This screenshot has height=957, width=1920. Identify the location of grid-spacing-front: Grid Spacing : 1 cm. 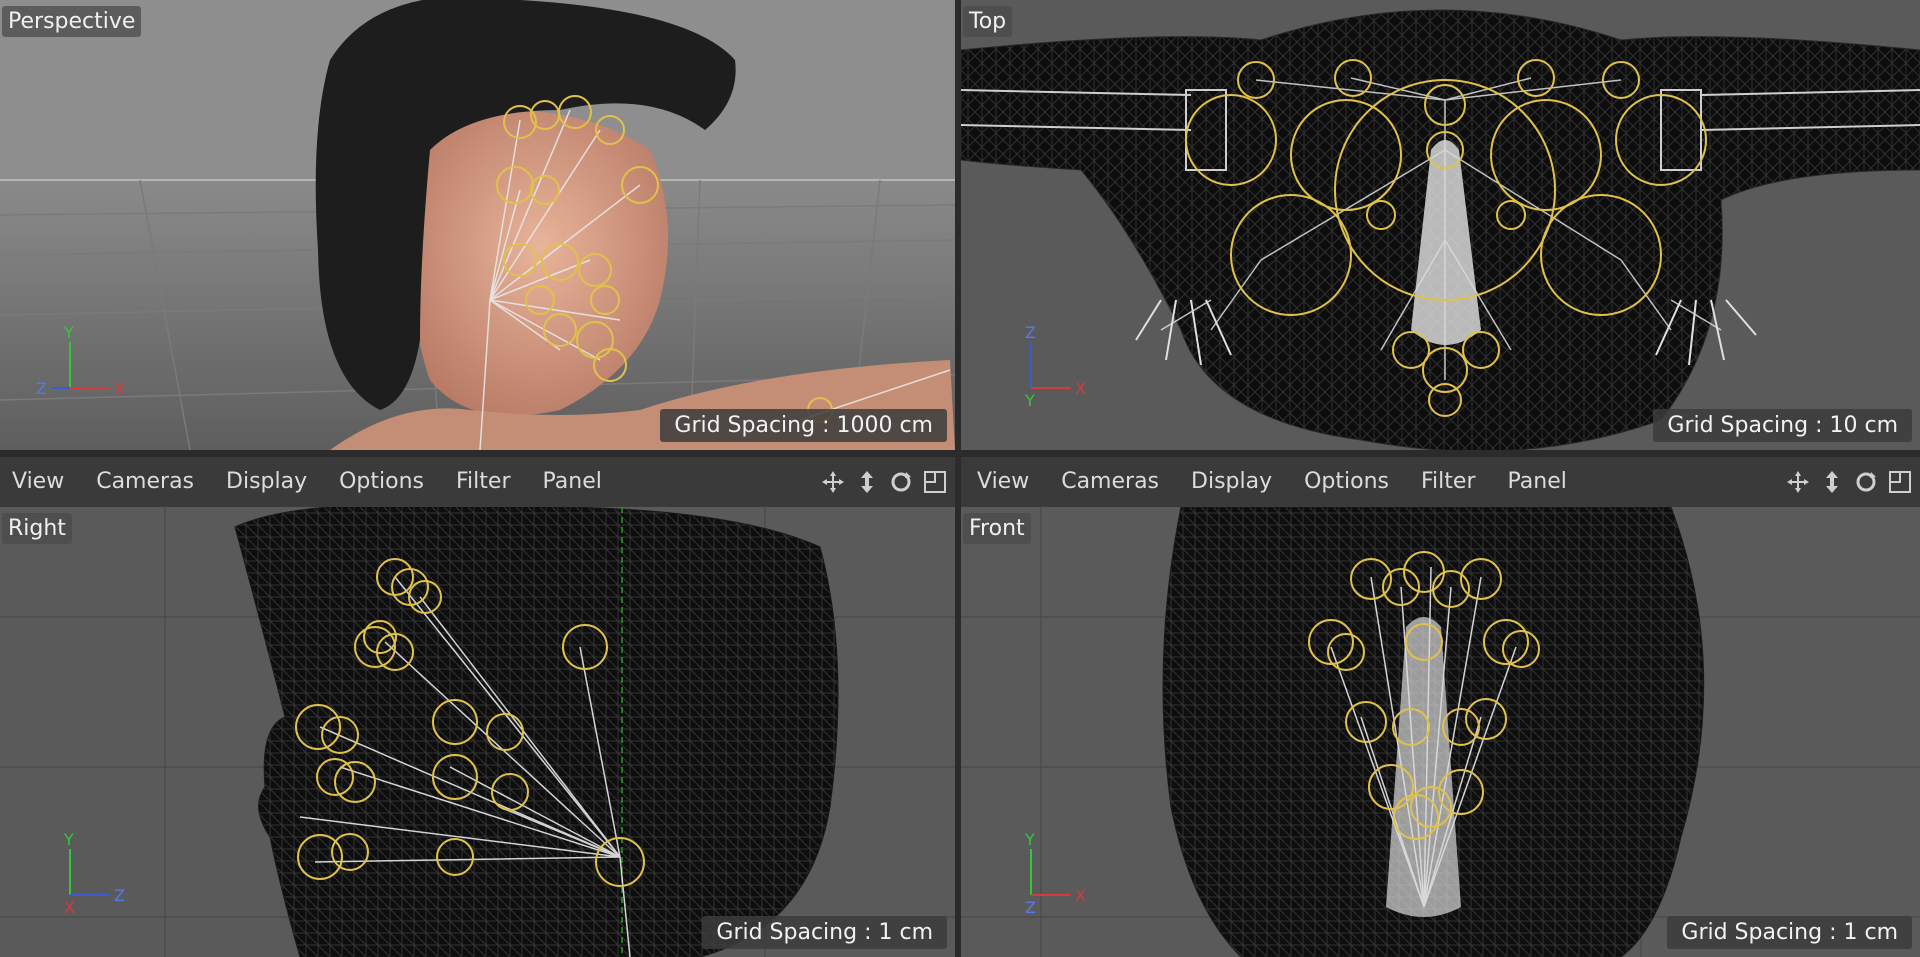
(1789, 932).